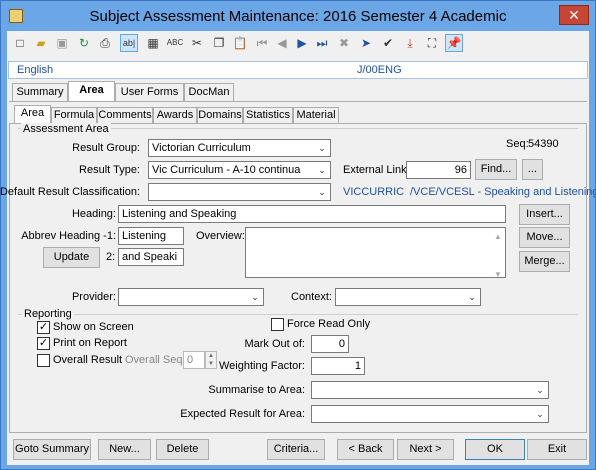 This screenshot has width=596, height=470. Describe the element at coordinates (93, 297) in the screenshot. I see `provider-label: Provider:` at that location.